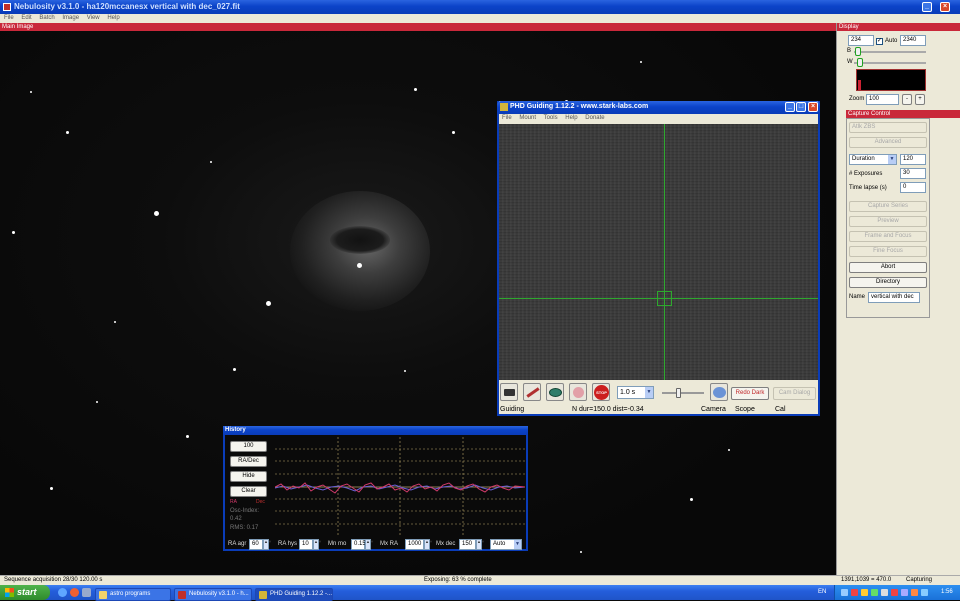 The image size is (960, 601). I want to click on auto-checkbox: ✓, so click(879, 41).